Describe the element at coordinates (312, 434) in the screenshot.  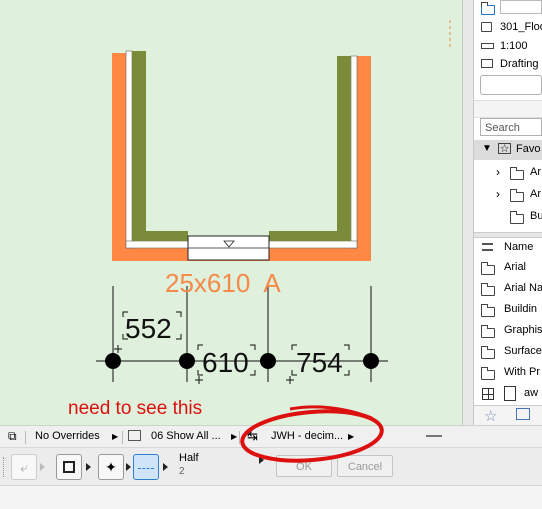
I see `annotation-ellipse` at that location.